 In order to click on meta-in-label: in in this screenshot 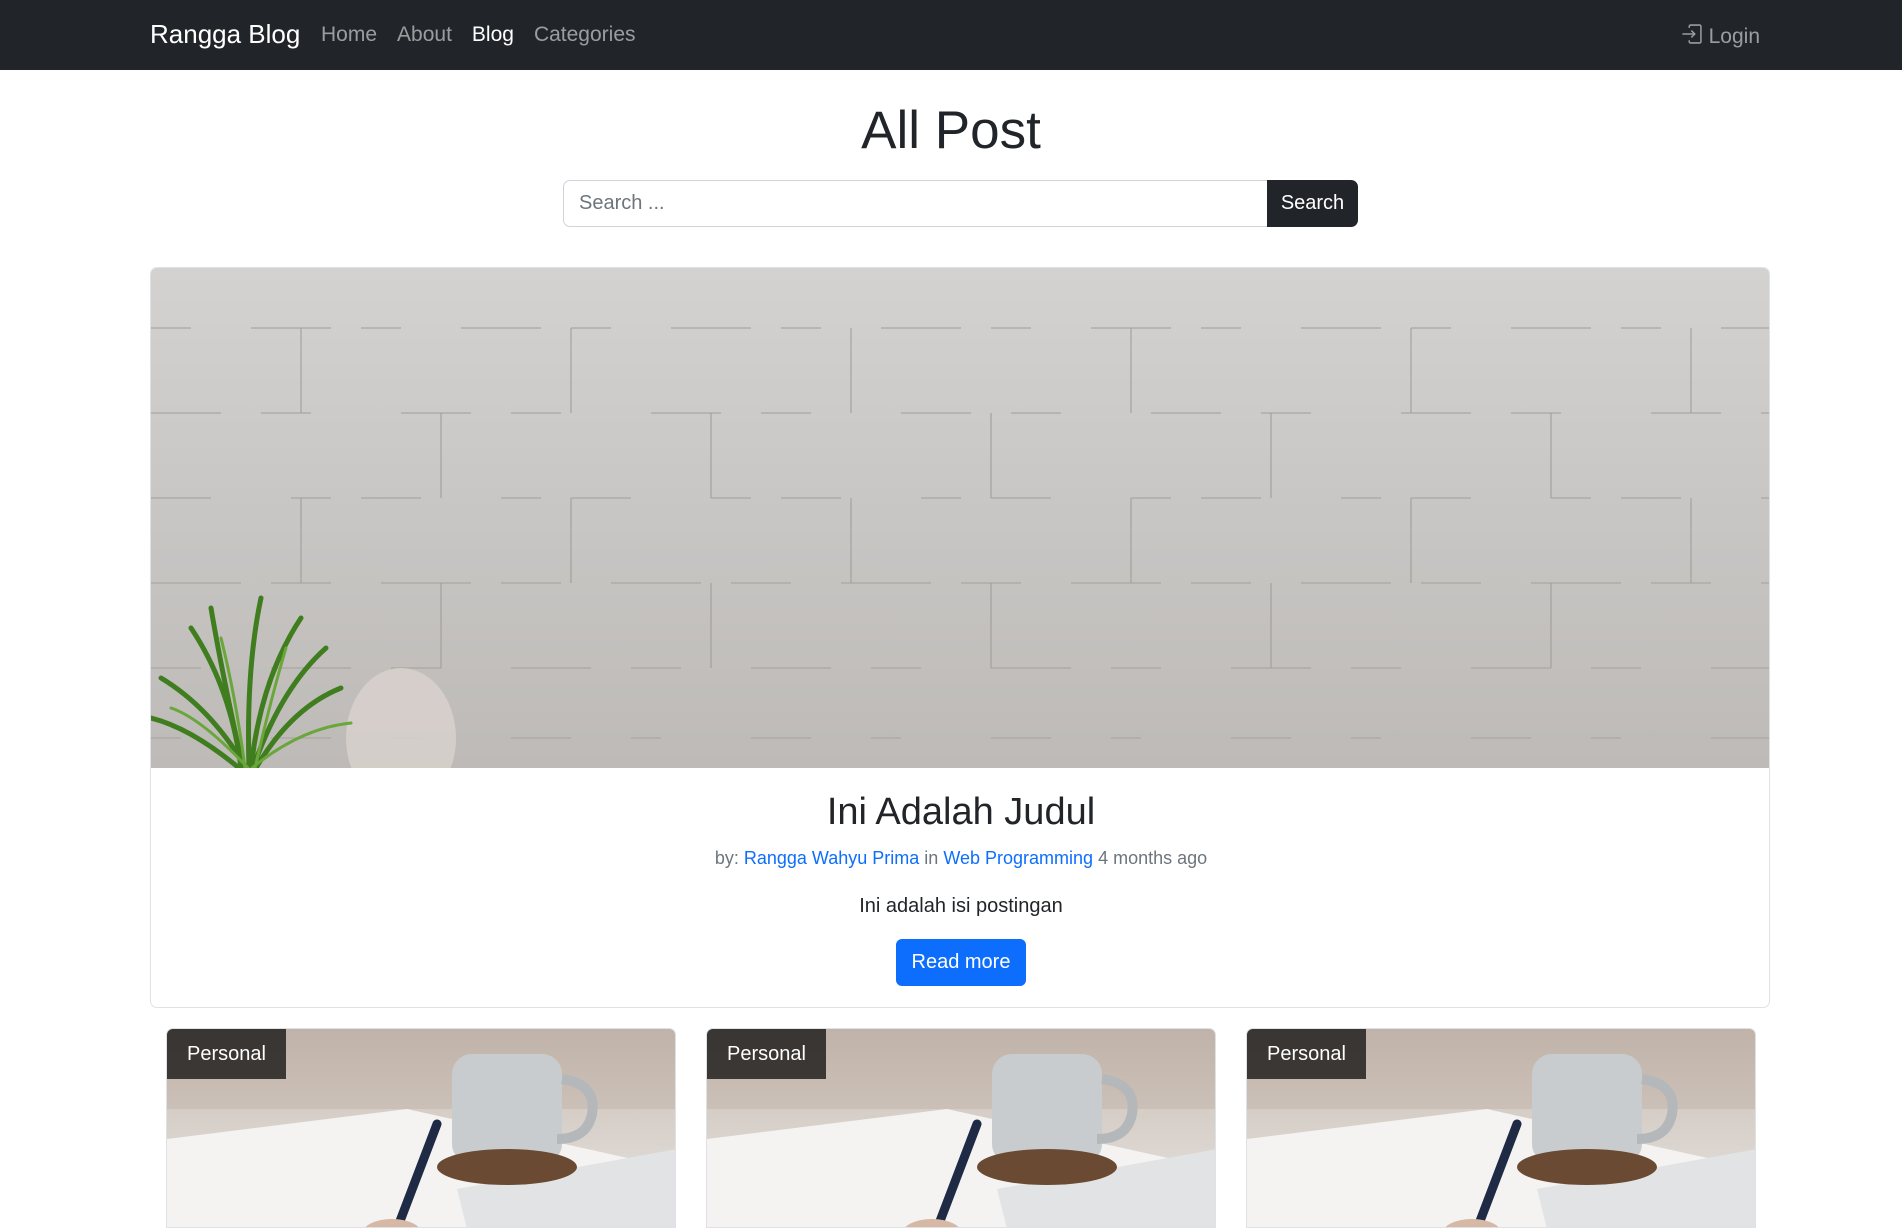, I will do `click(931, 858)`.